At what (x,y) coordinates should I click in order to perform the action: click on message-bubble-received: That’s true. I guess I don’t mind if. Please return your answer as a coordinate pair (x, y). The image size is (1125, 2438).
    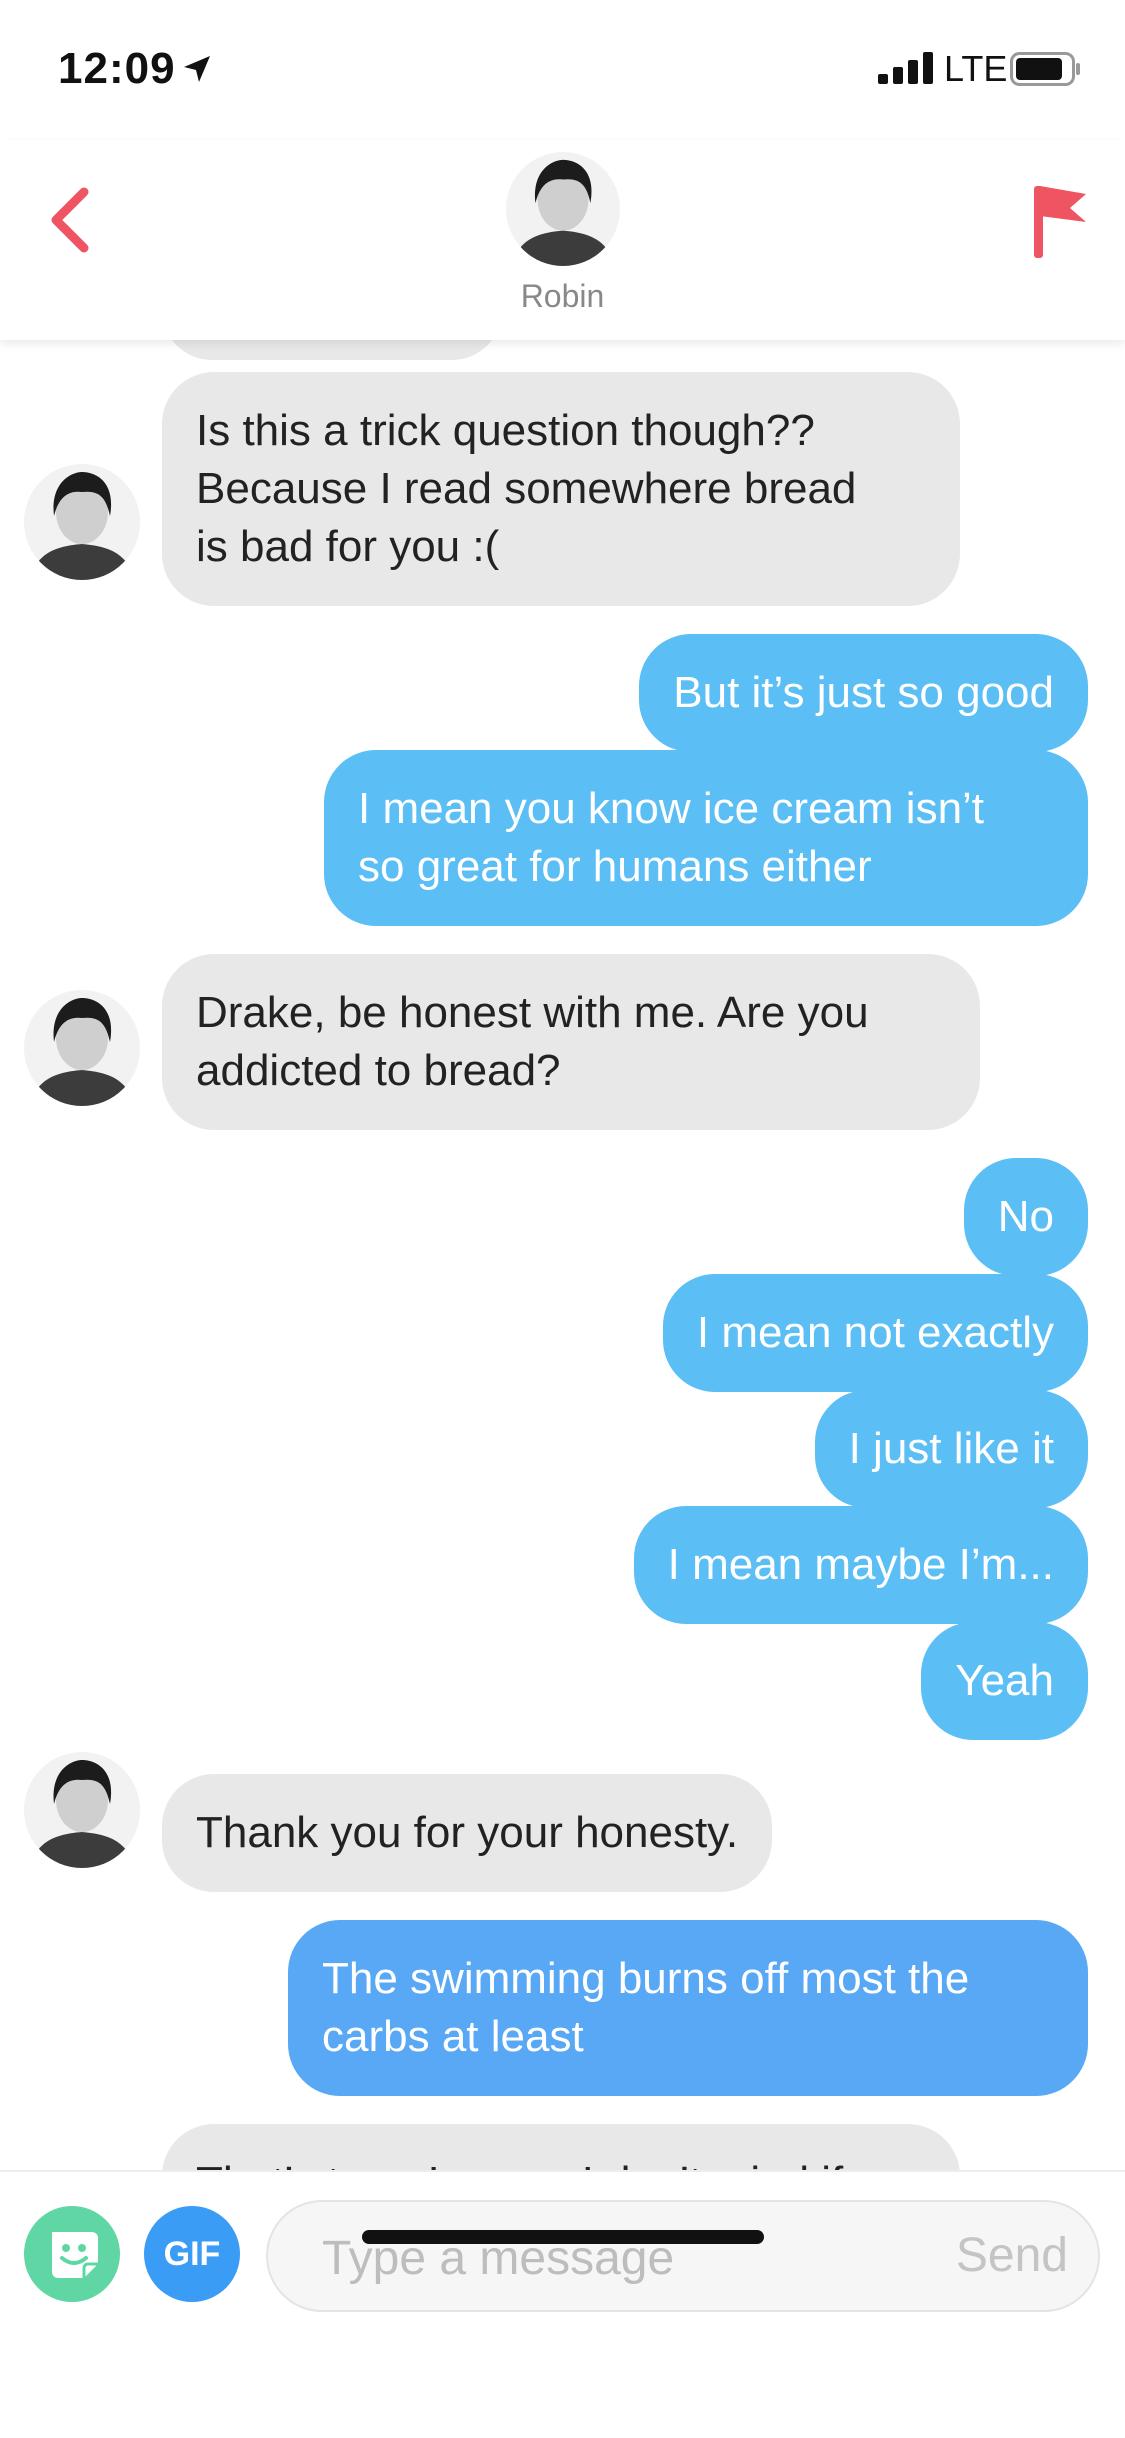
    Looking at the image, I should click on (561, 2147).